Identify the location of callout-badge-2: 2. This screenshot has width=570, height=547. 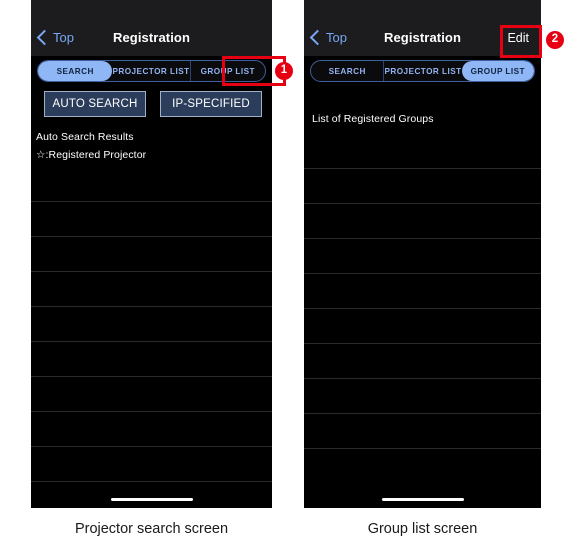
(555, 40).